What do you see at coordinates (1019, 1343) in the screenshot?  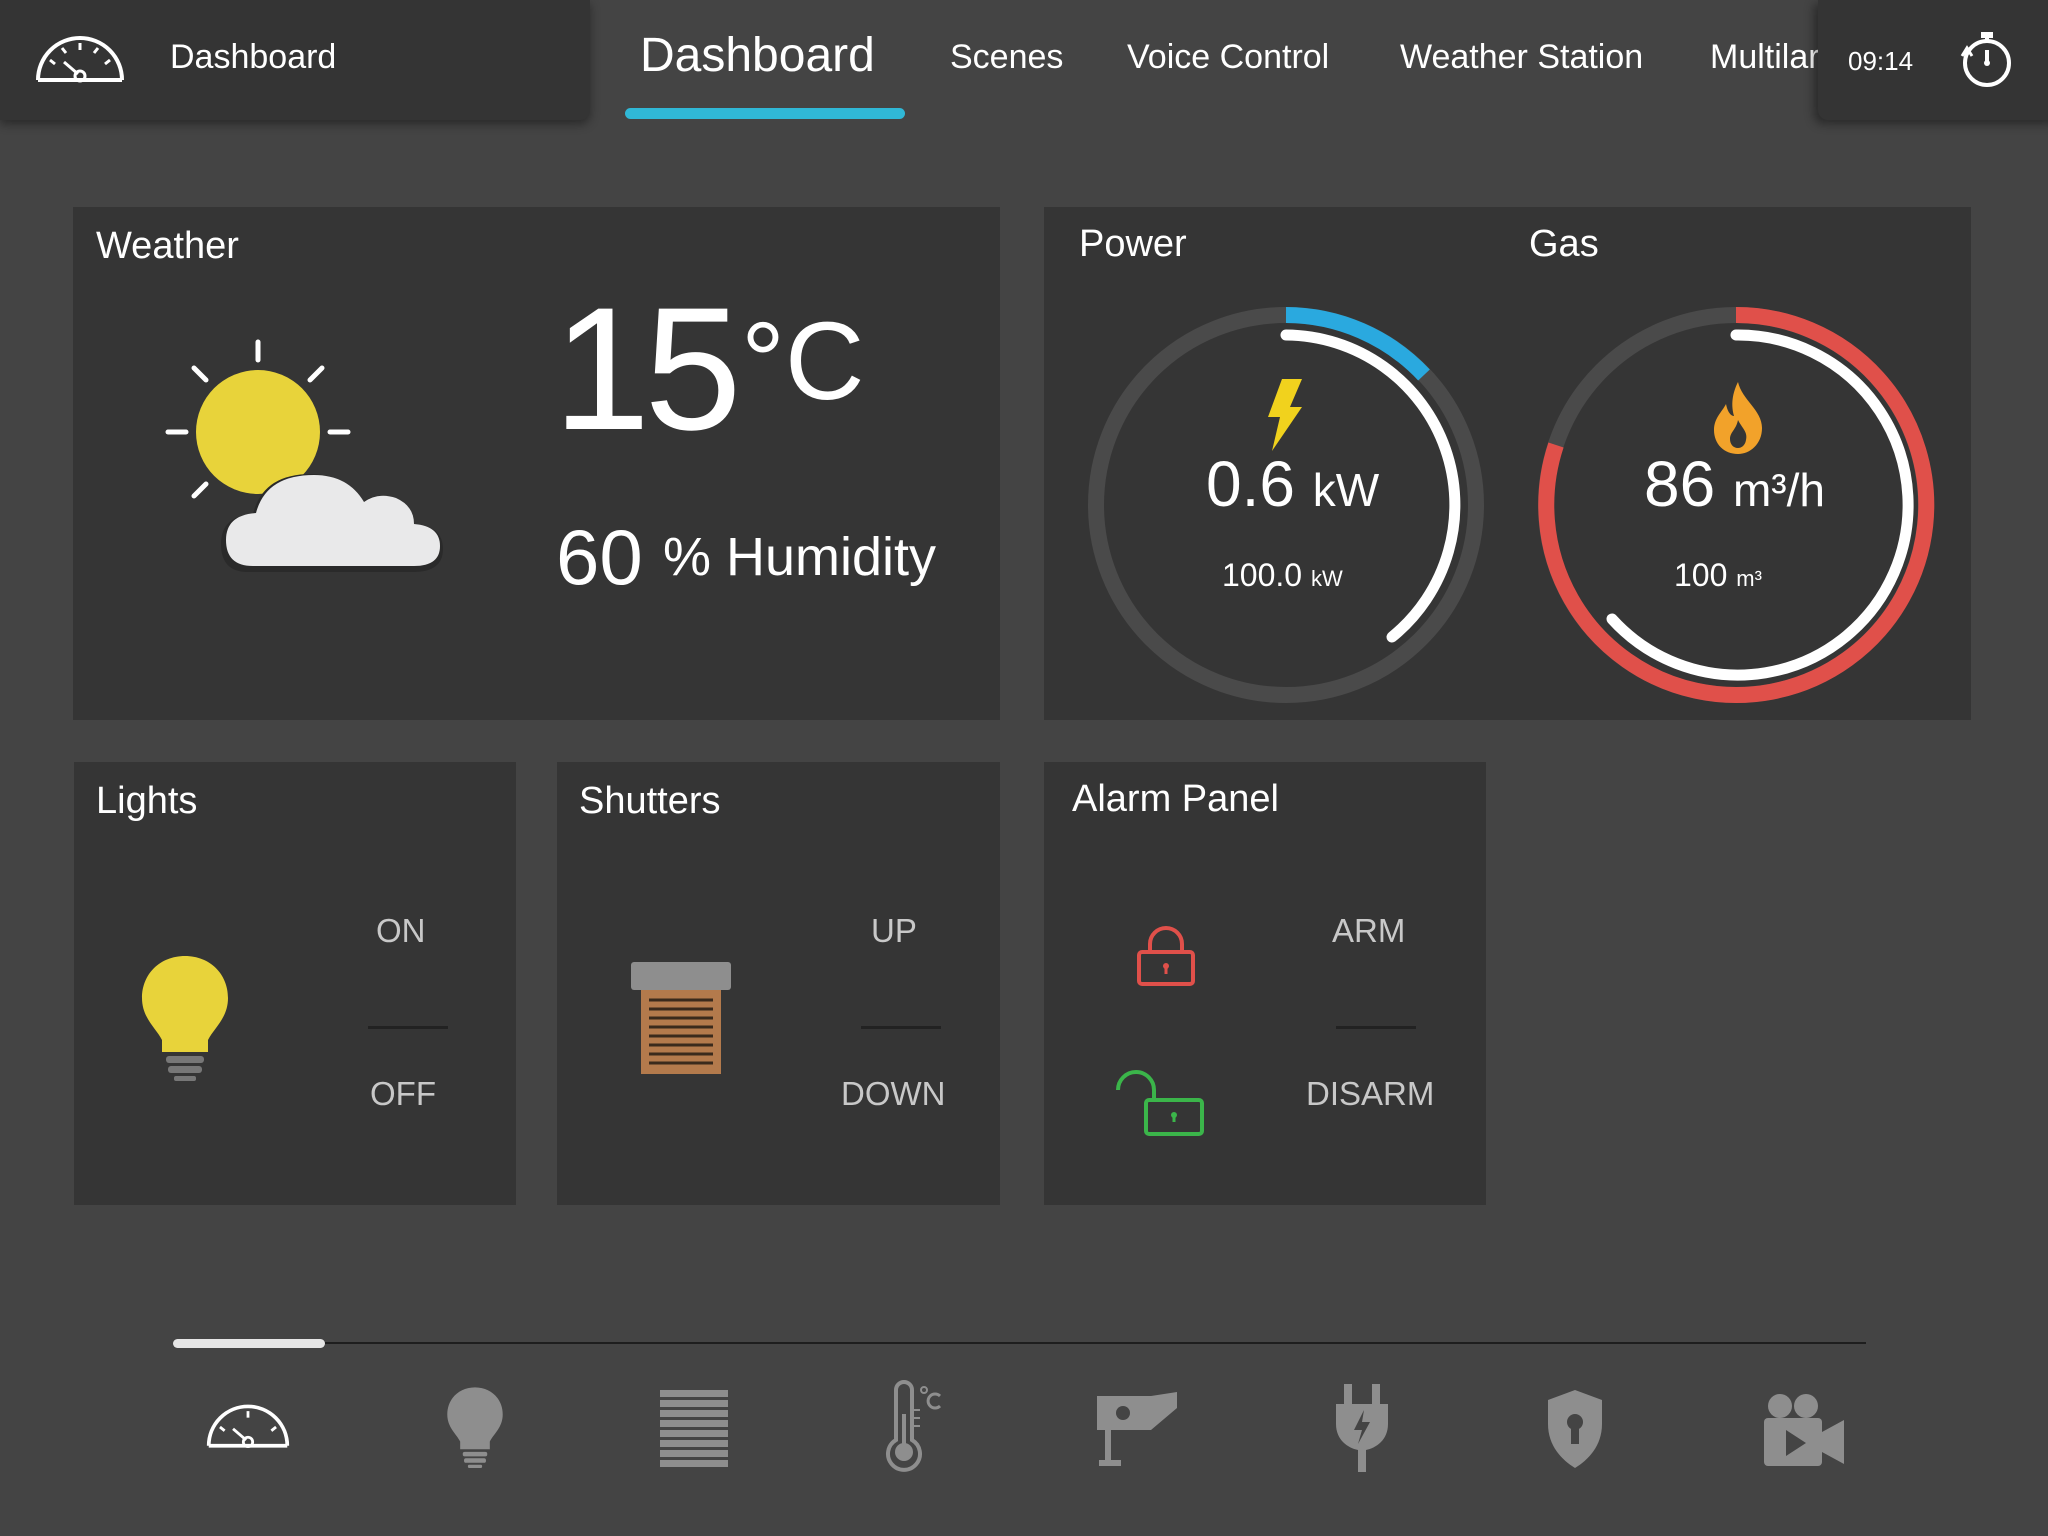 I see `bottom-nav-scrollbar-track` at bounding box center [1019, 1343].